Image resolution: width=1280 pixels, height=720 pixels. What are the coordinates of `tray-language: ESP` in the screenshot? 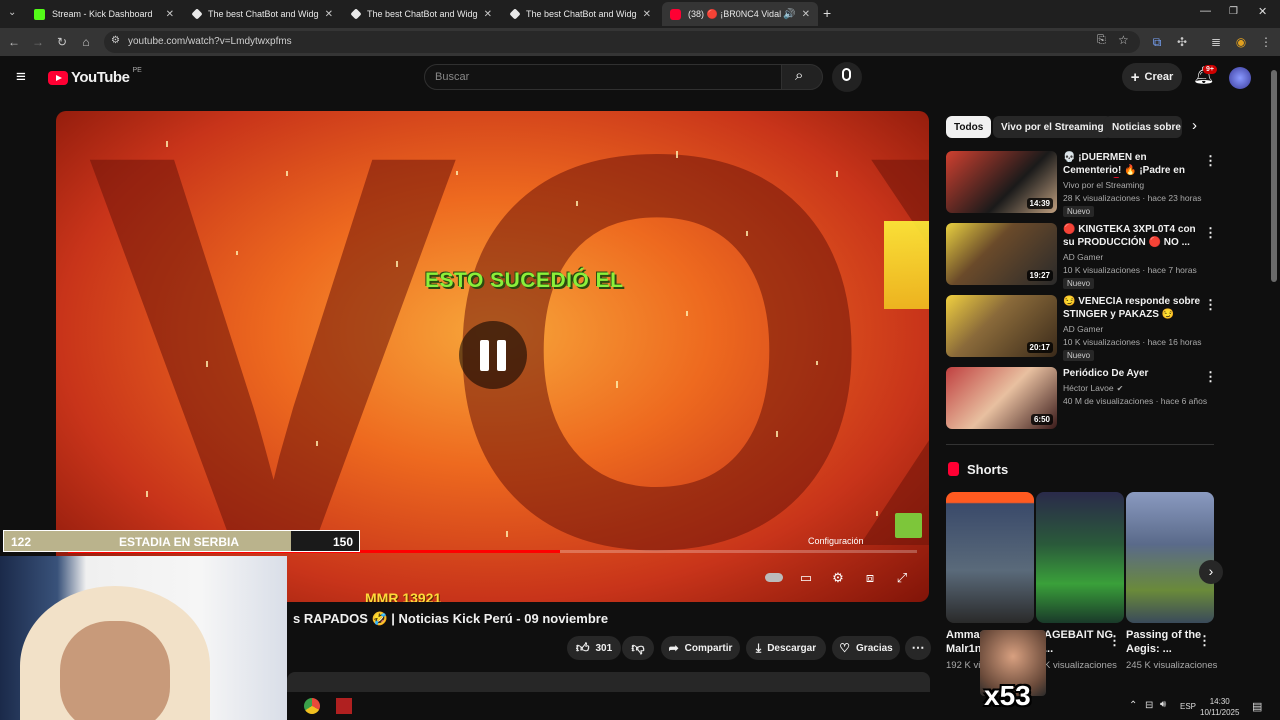 It's located at (1188, 706).